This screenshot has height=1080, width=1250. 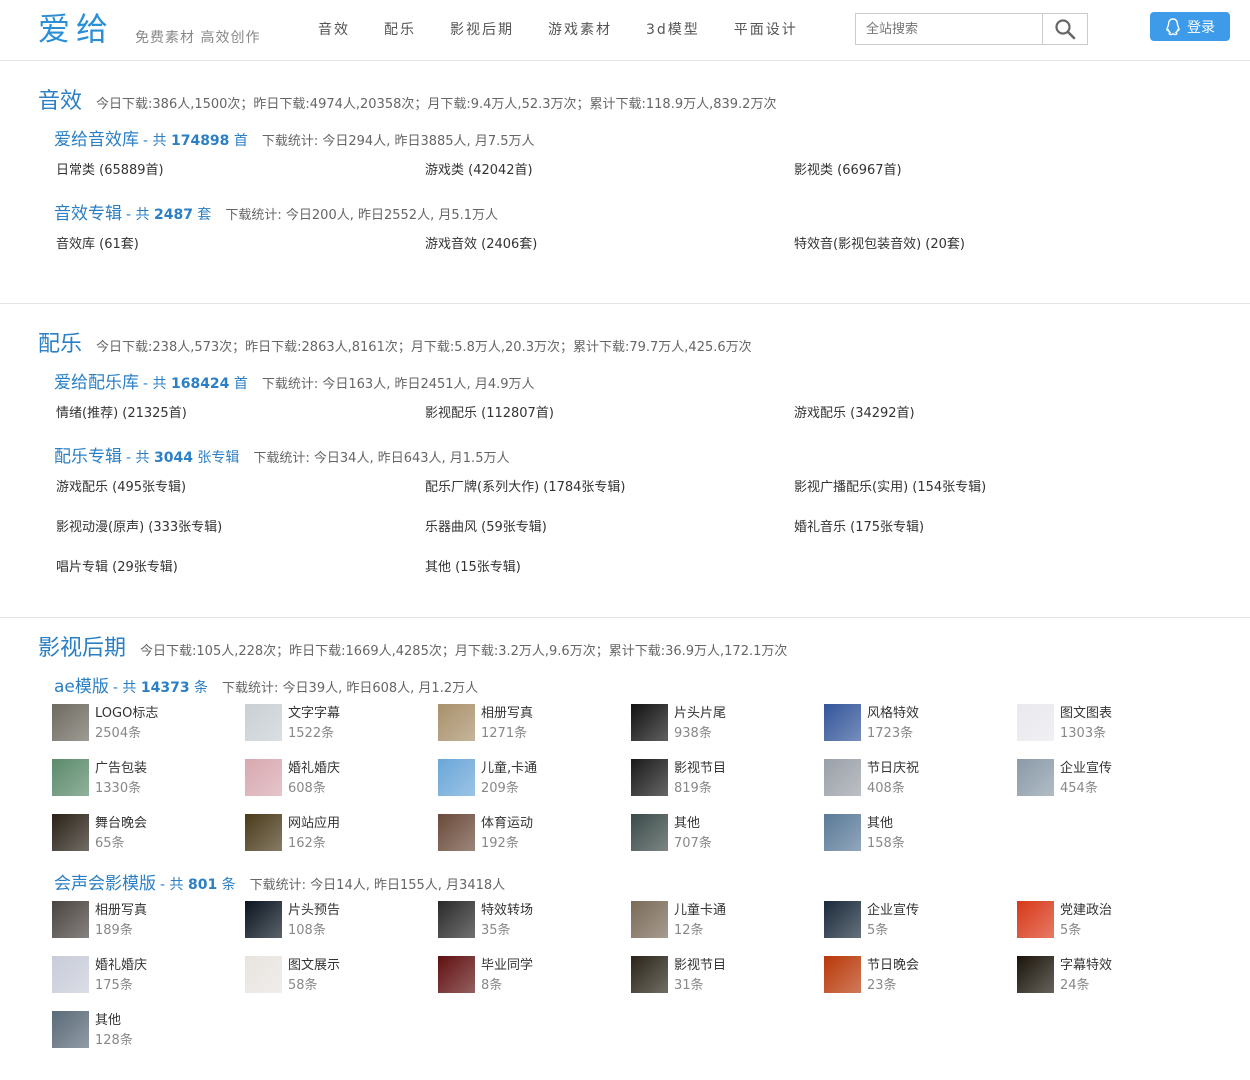 I want to click on template-tile: 舞台晚会 65条, so click(x=148, y=841).